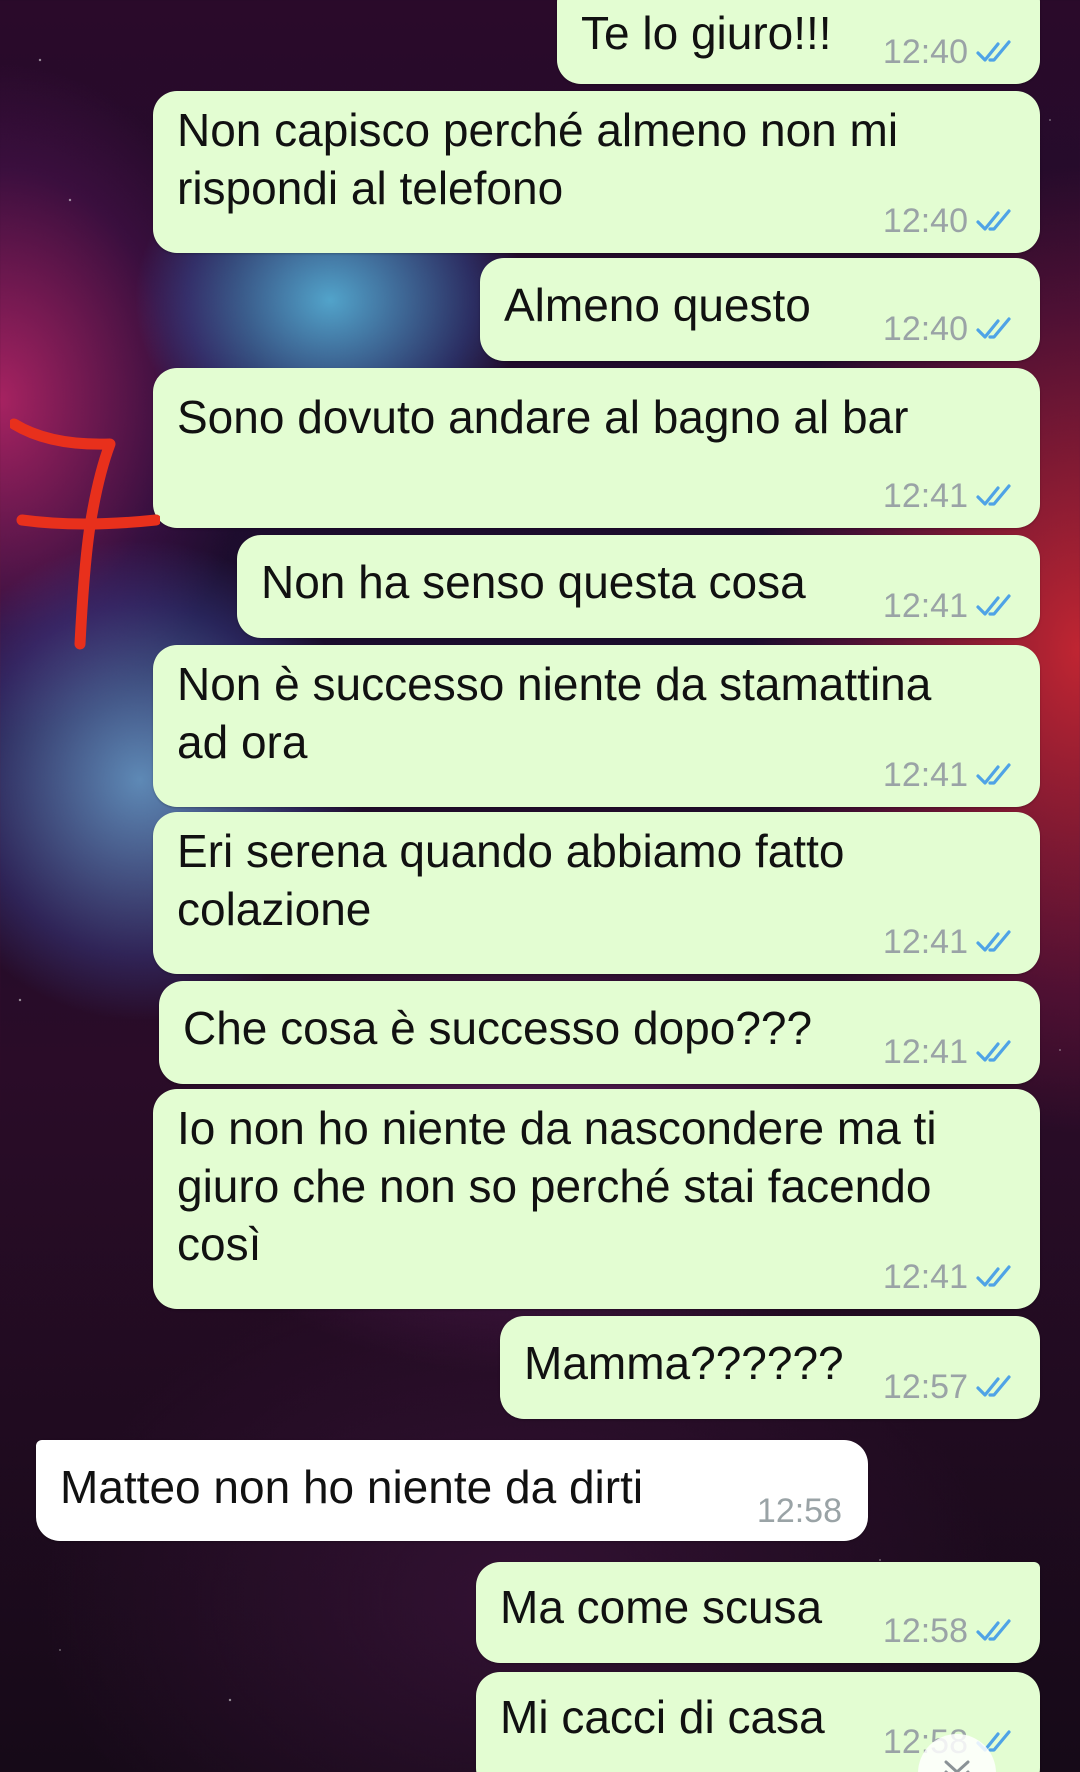  Describe the element at coordinates (758, 1612) in the screenshot. I see `message-bubble-outgoing: Ma come scusa 12:58` at that location.